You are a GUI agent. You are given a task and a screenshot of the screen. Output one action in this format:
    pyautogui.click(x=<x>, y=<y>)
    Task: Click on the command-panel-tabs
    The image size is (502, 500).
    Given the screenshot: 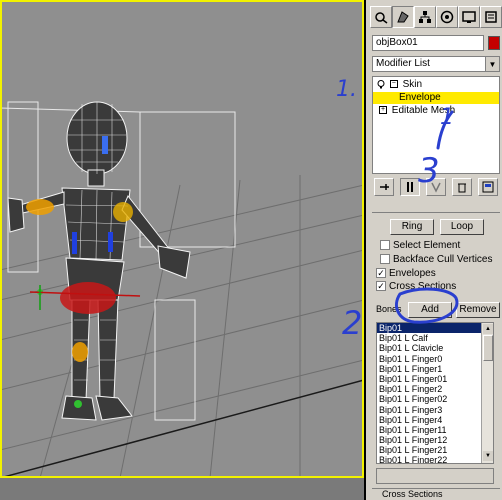 What is the action you would take?
    pyautogui.click(x=435, y=17)
    